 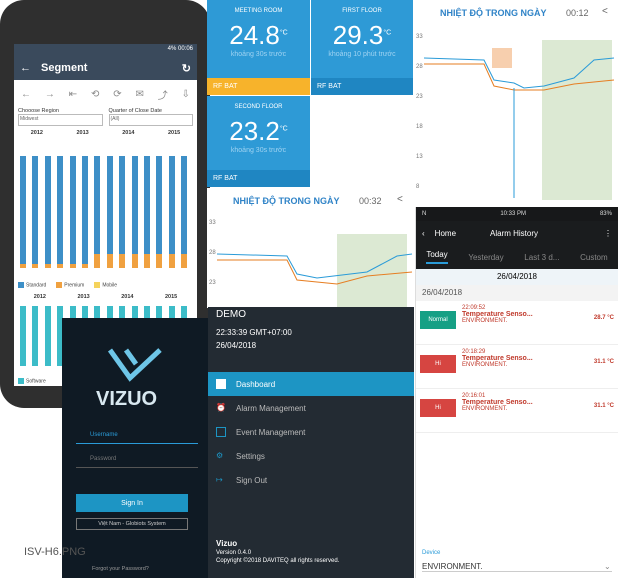 I want to click on chart-title: NHIỆT ĐỘ TRONG NGÀY, so click(x=286, y=201).